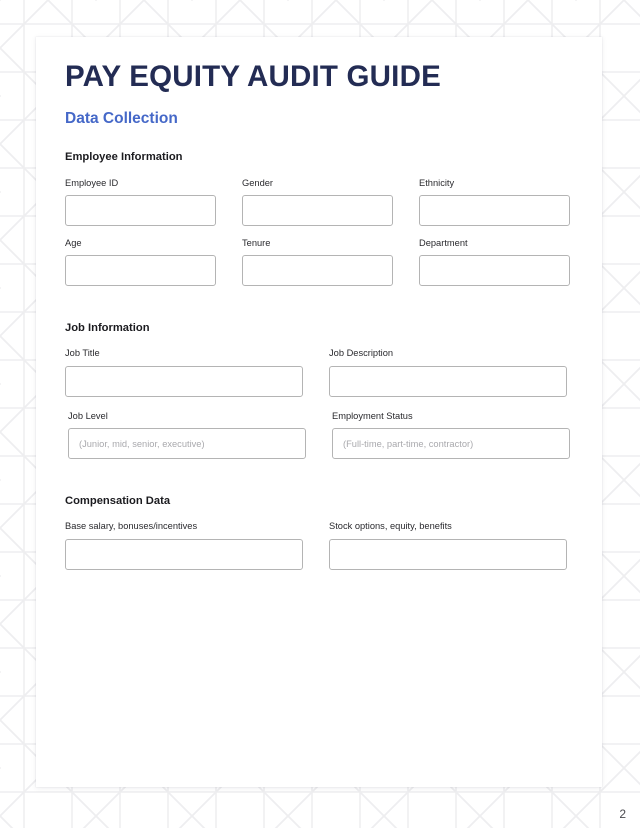  Describe the element at coordinates (361, 353) in the screenshot. I see `field-label-job-description: Job Description` at that location.